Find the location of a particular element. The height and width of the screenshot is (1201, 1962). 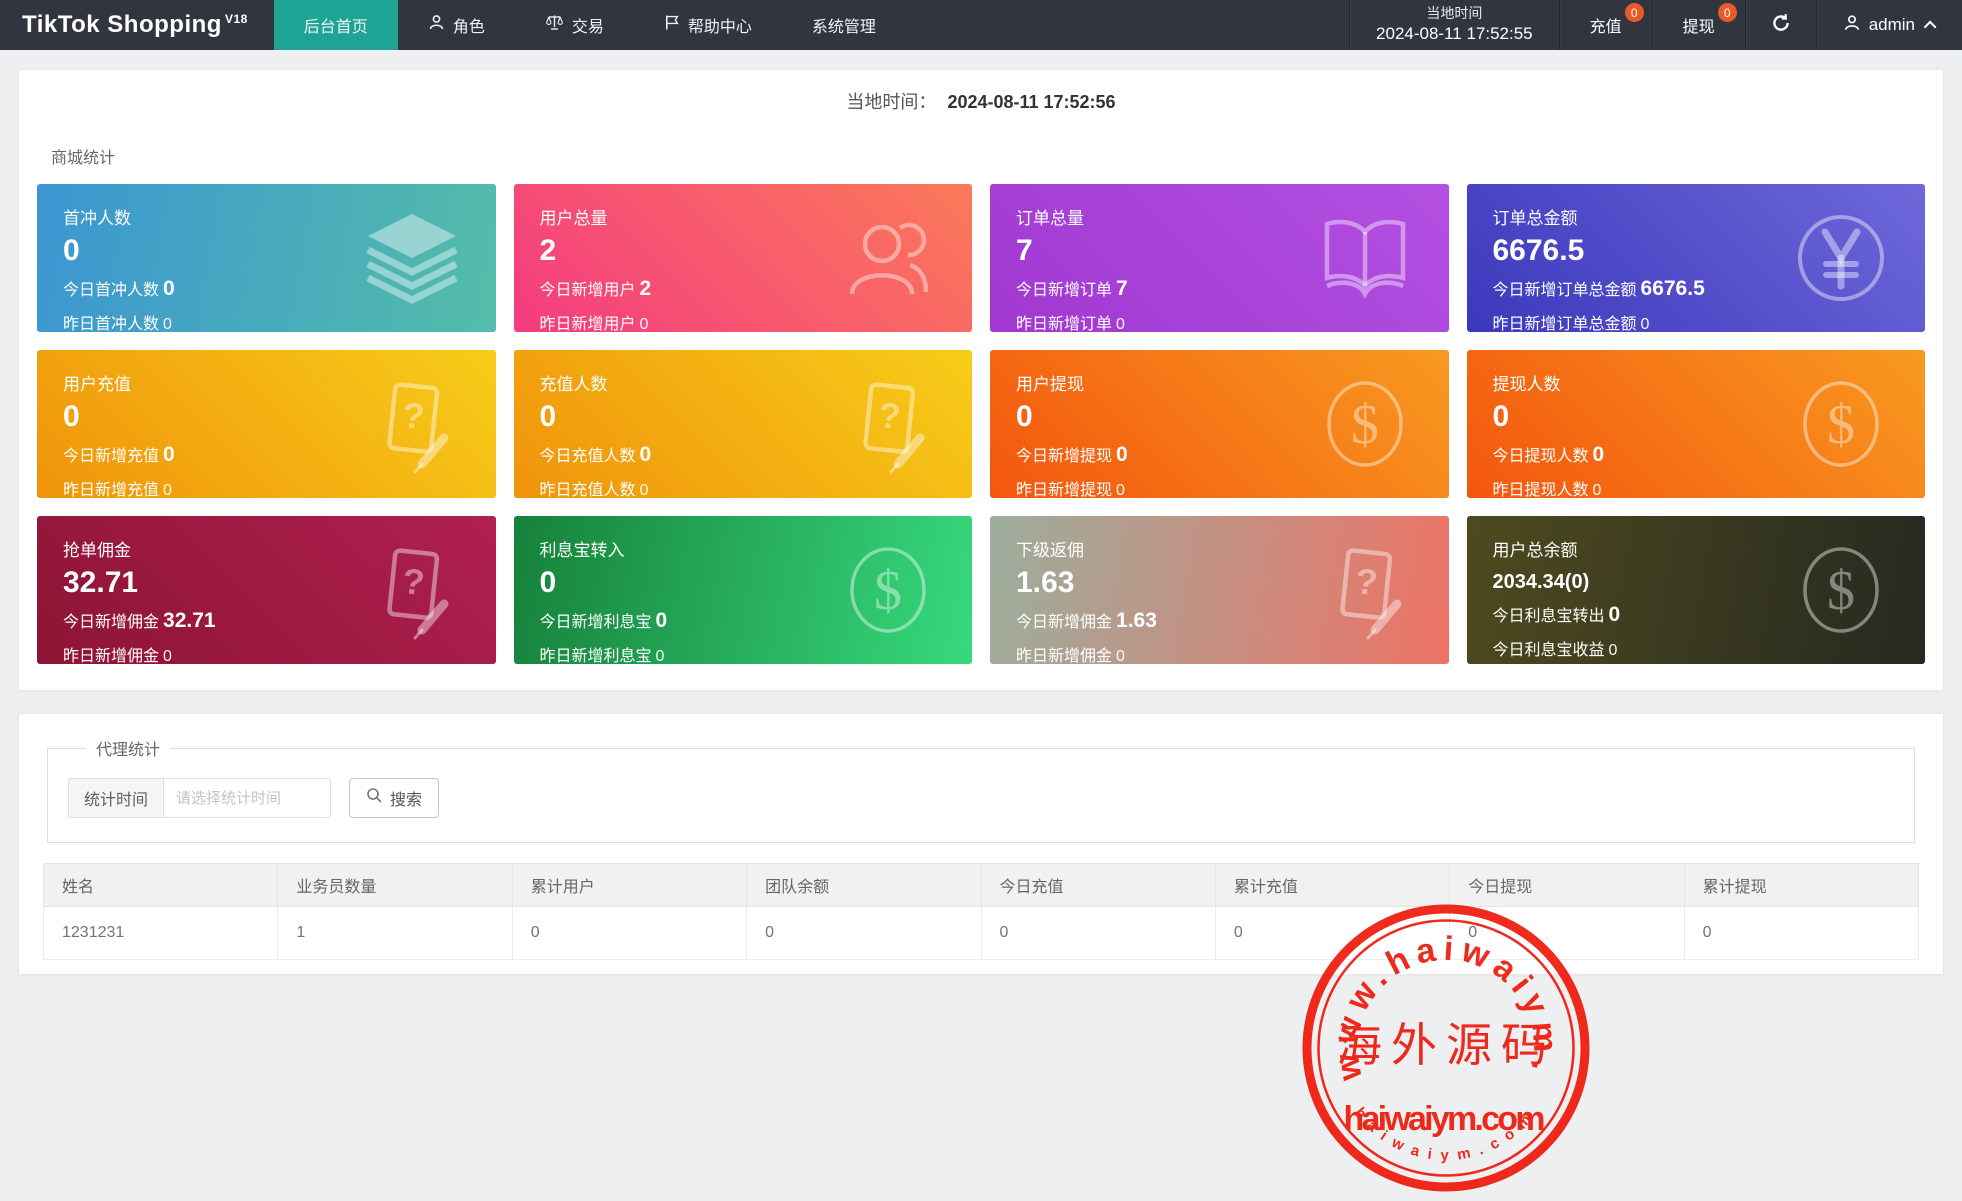

search-button: 搜索 is located at coordinates (394, 798).